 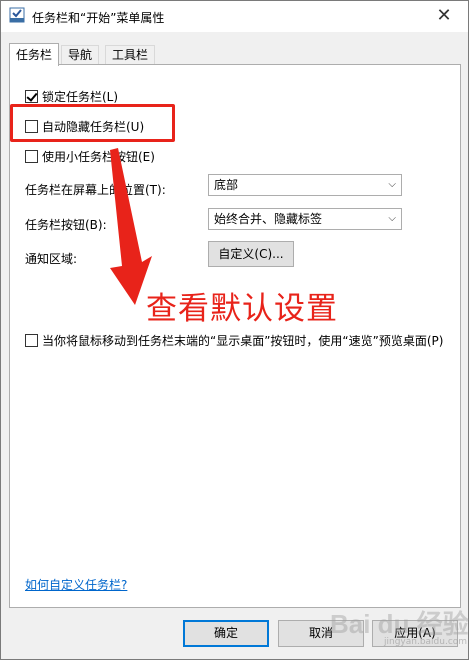 What do you see at coordinates (131, 226) in the screenshot?
I see `annotation-arrow` at bounding box center [131, 226].